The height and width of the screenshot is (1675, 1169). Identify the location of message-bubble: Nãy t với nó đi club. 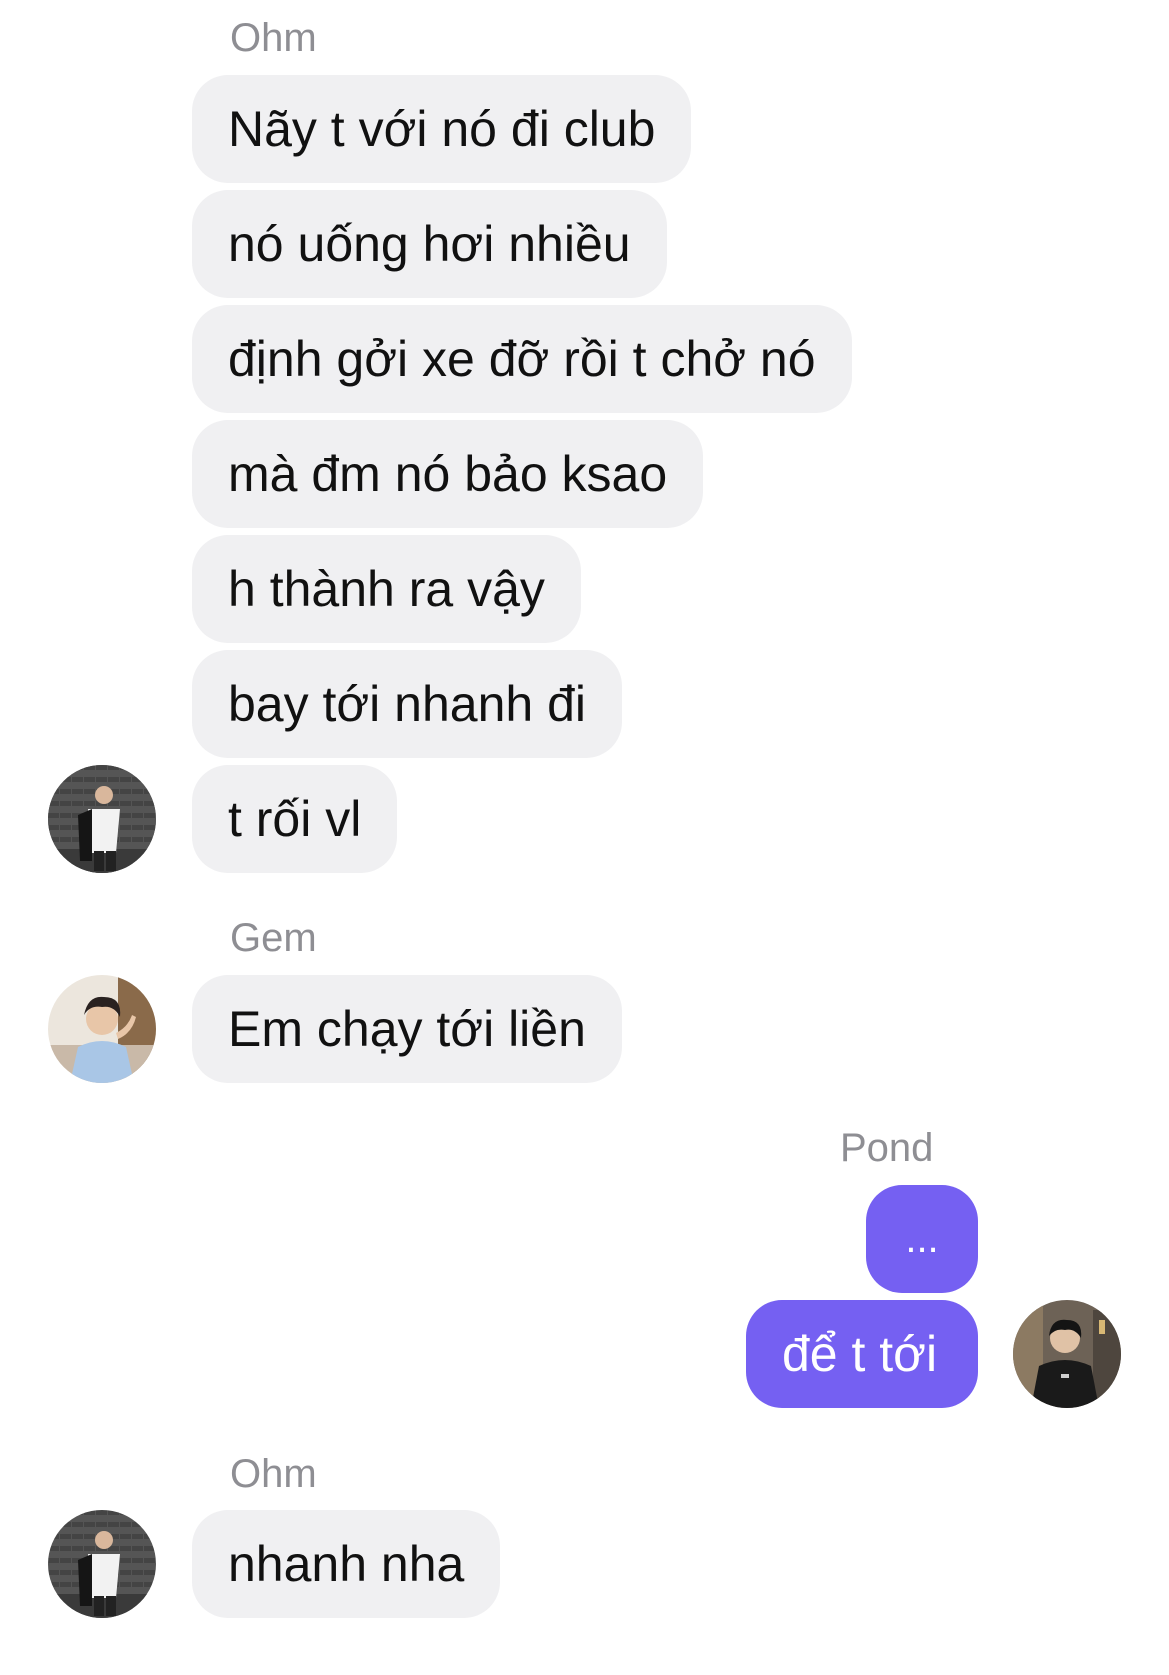
(442, 129).